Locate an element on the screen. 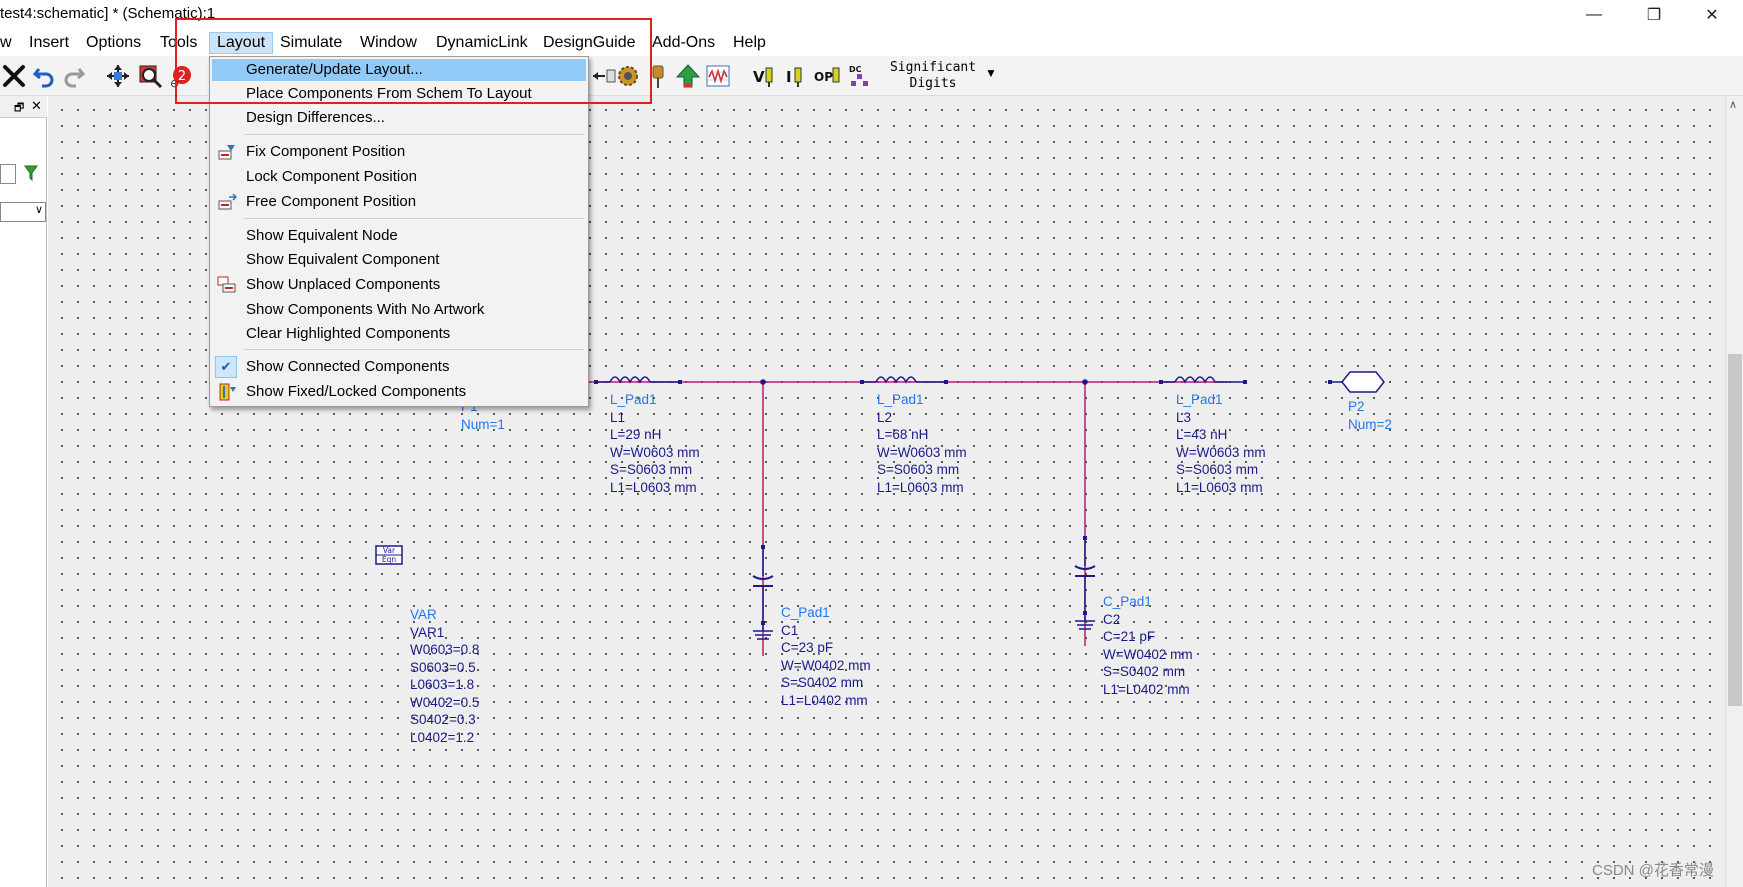 Image resolution: width=1743 pixels, height=887 pixels. menu-layout: Layout is located at coordinates (241, 43).